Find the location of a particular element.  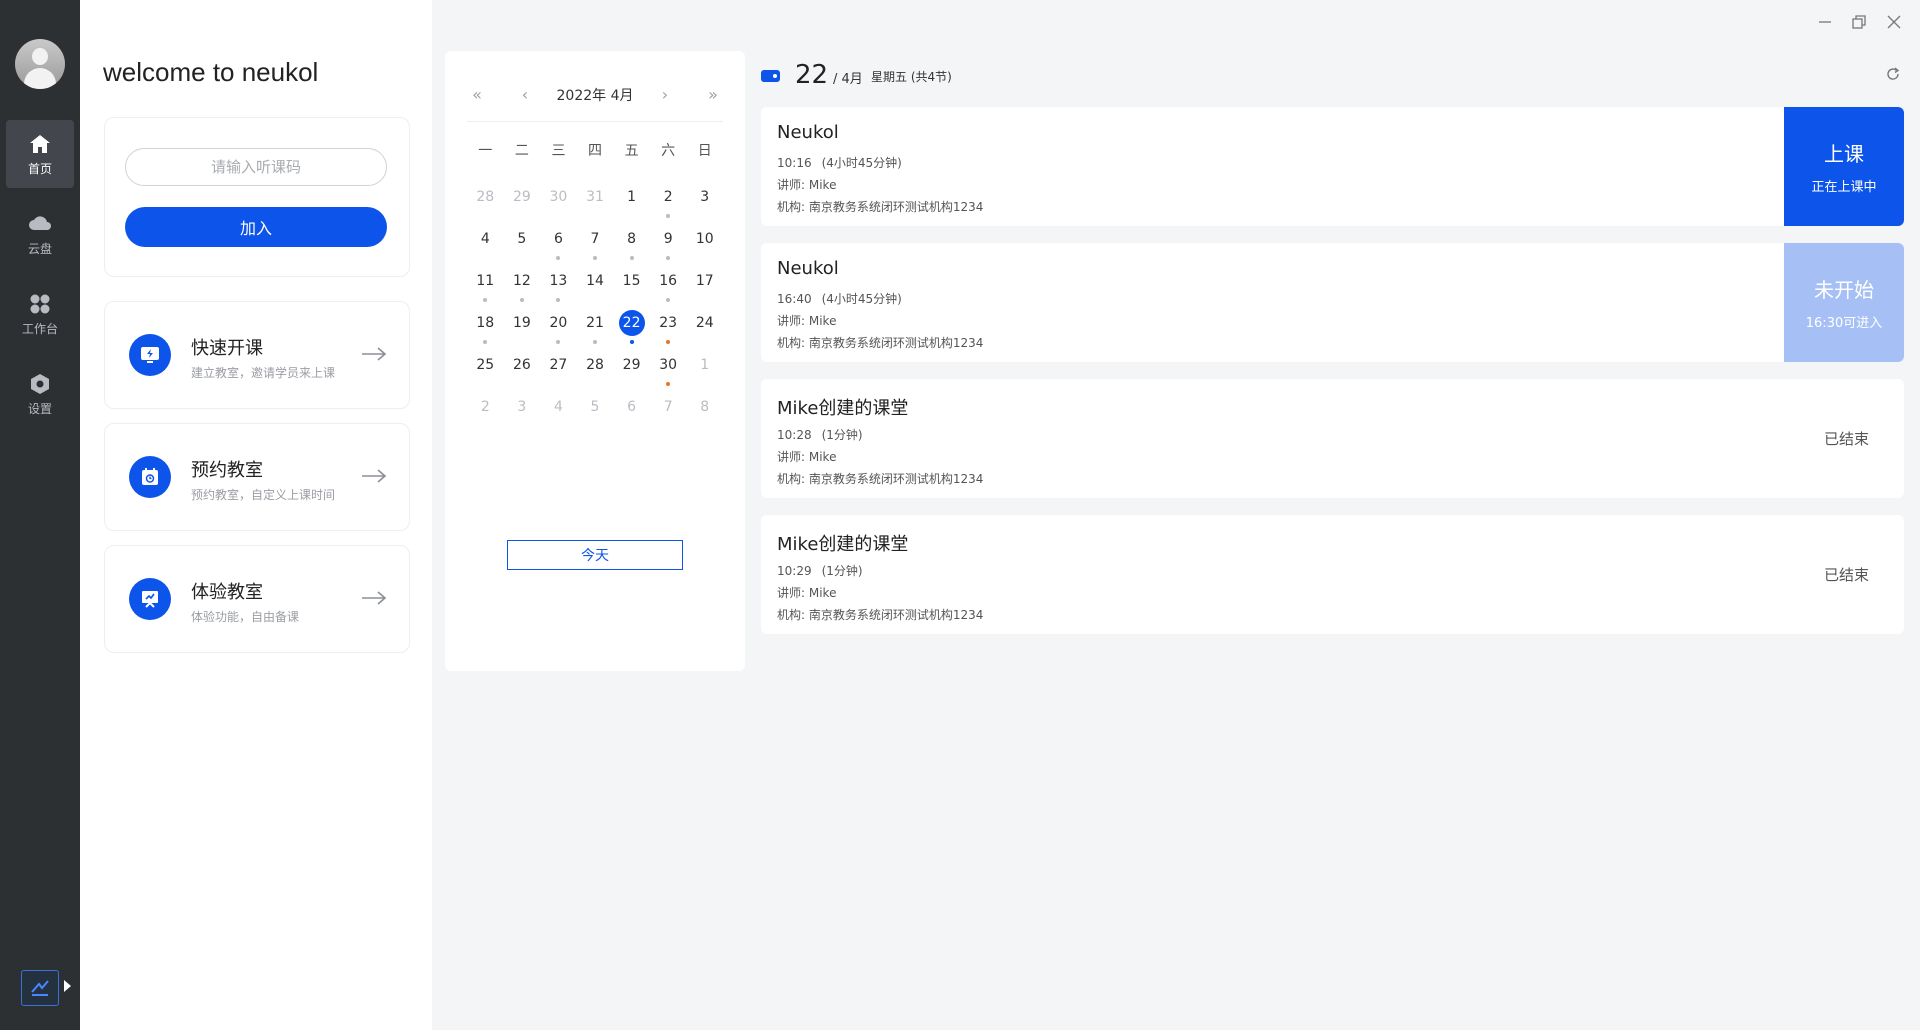

calendar-day: 11 is located at coordinates (485, 285).